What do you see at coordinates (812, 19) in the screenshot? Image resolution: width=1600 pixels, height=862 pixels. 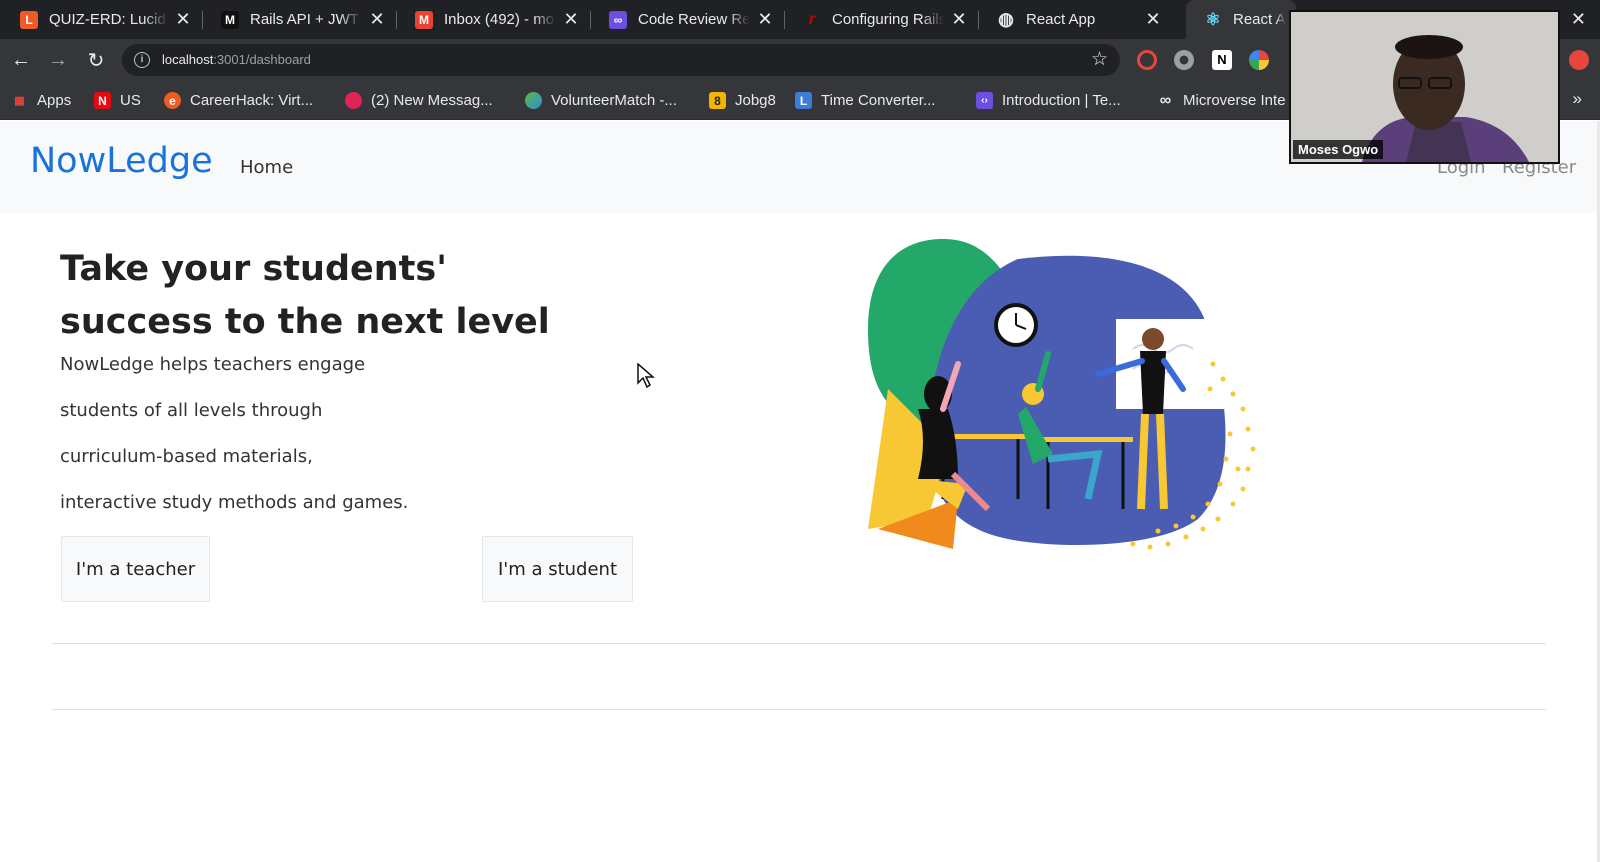 I see `rails-icon: r` at bounding box center [812, 19].